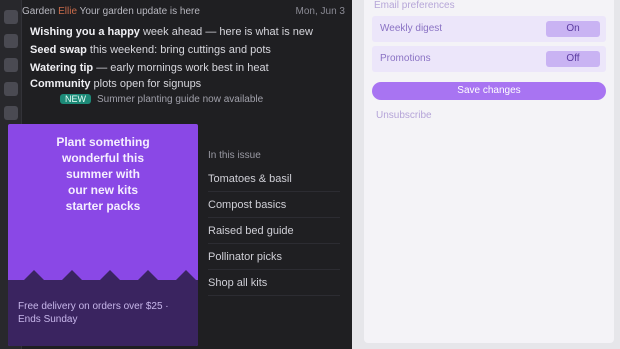 The height and width of the screenshot is (349, 620). I want to click on trash-icon, so click(10, 113).